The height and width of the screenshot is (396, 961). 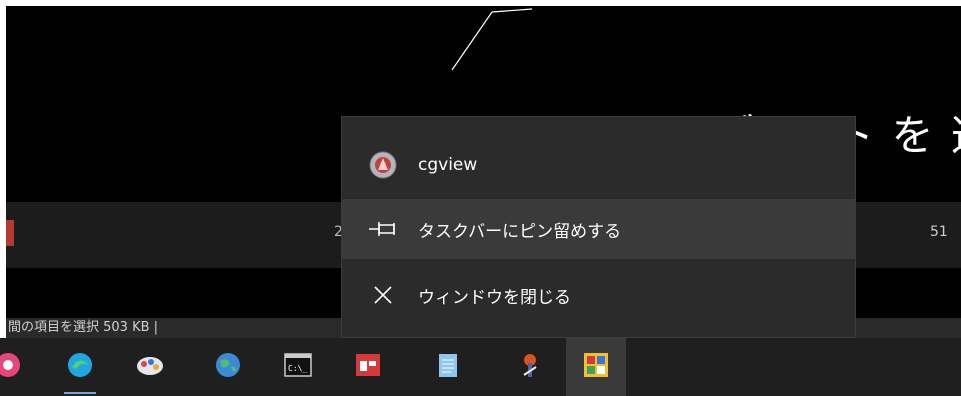 I want to click on taskbar-button-pink-app, so click(x=19, y=367).